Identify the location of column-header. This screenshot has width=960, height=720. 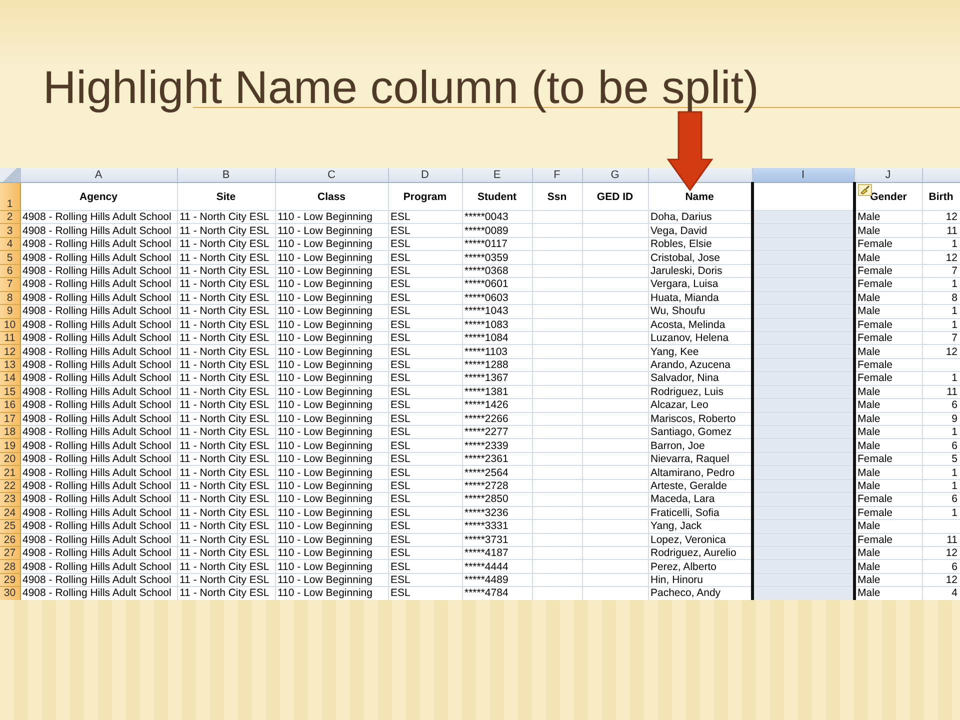
(941, 175).